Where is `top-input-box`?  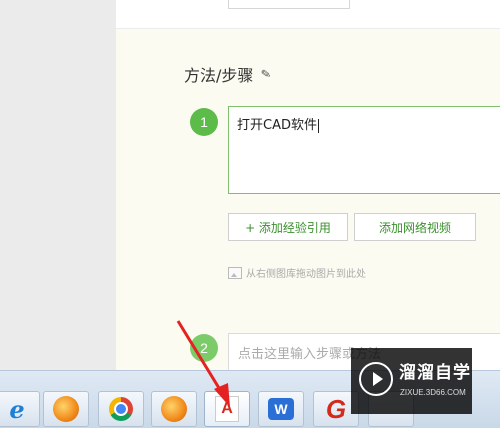
top-input-box is located at coordinates (289, 4).